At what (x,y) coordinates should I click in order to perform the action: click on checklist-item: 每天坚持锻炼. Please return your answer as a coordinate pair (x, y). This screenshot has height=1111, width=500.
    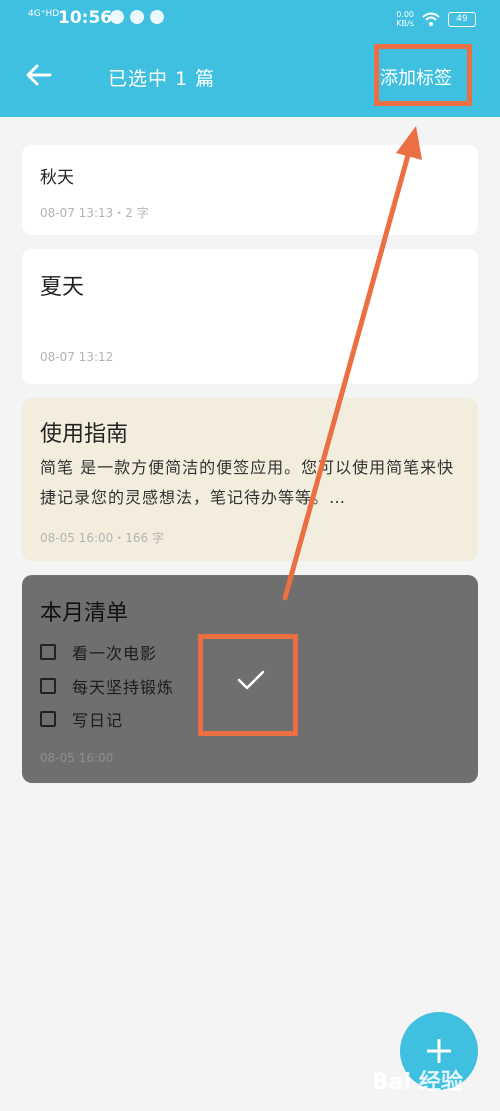
    Looking at the image, I should click on (107, 686).